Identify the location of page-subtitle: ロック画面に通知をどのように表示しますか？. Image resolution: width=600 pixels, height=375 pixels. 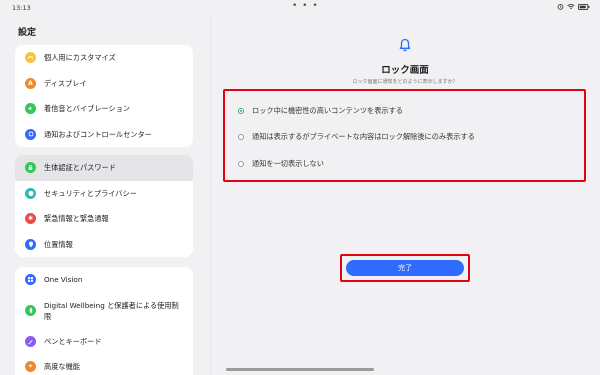
(405, 82).